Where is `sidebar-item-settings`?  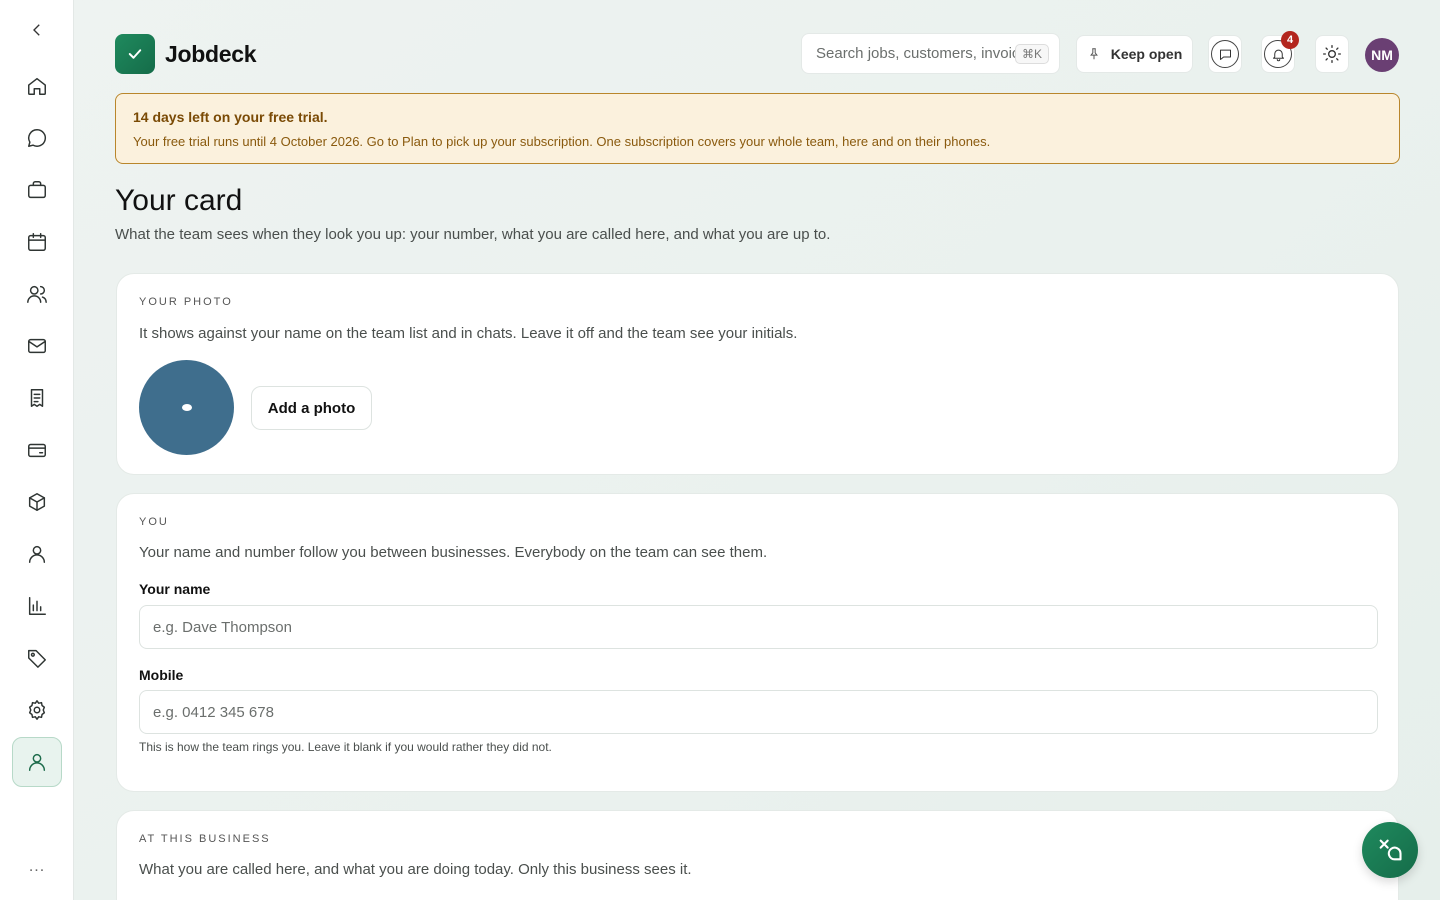 sidebar-item-settings is located at coordinates (37, 710).